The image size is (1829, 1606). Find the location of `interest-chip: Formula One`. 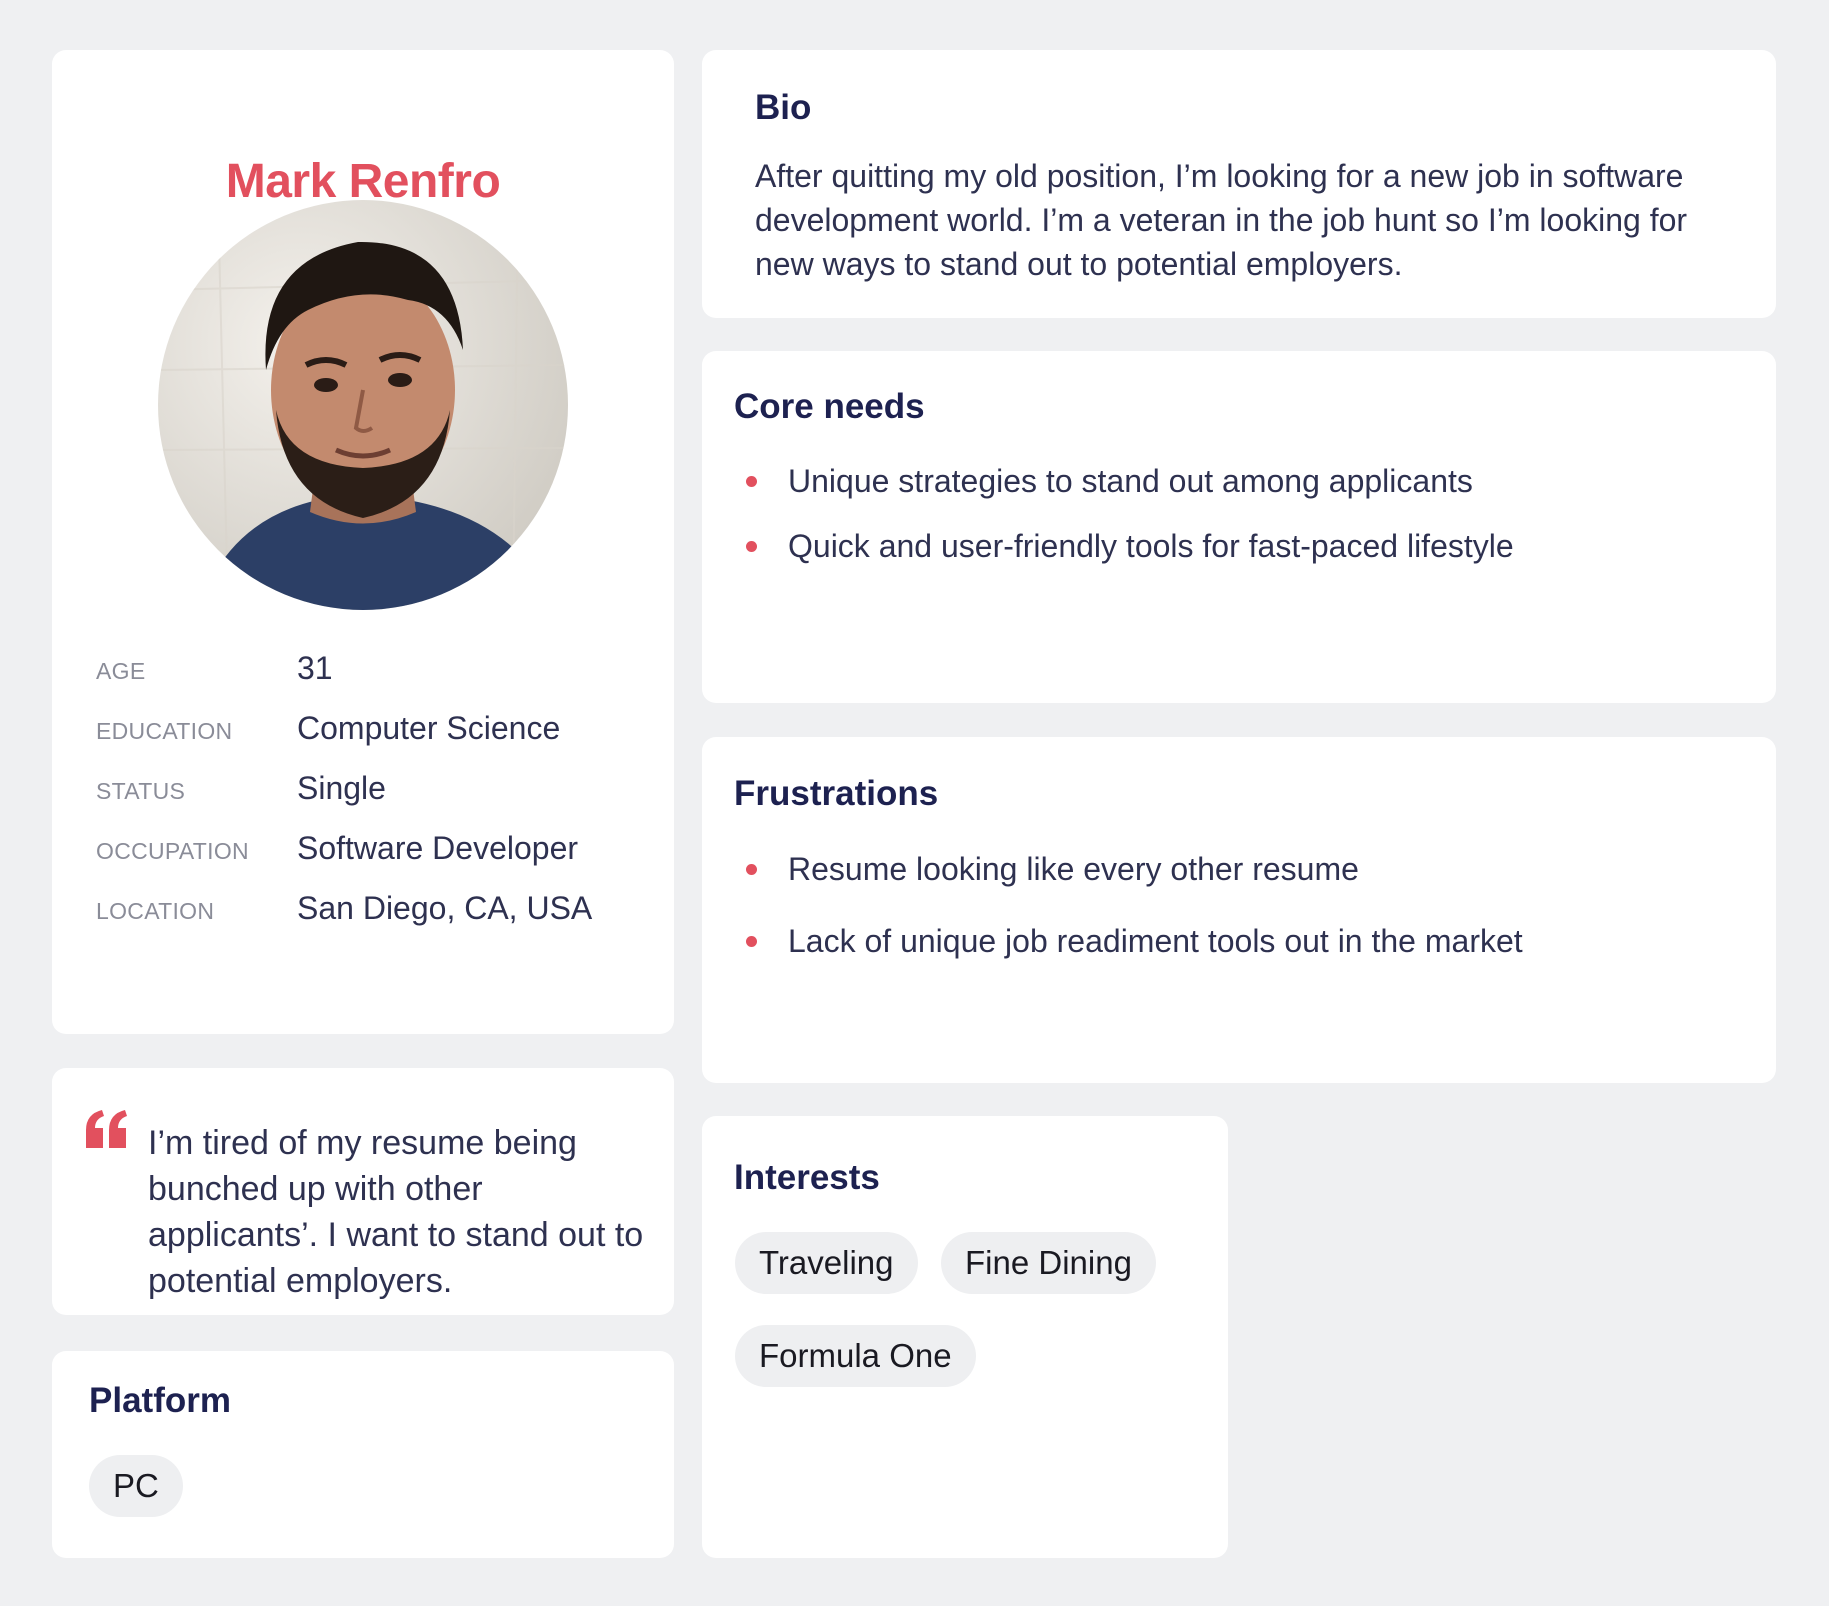

interest-chip: Formula One is located at coordinates (855, 1356).